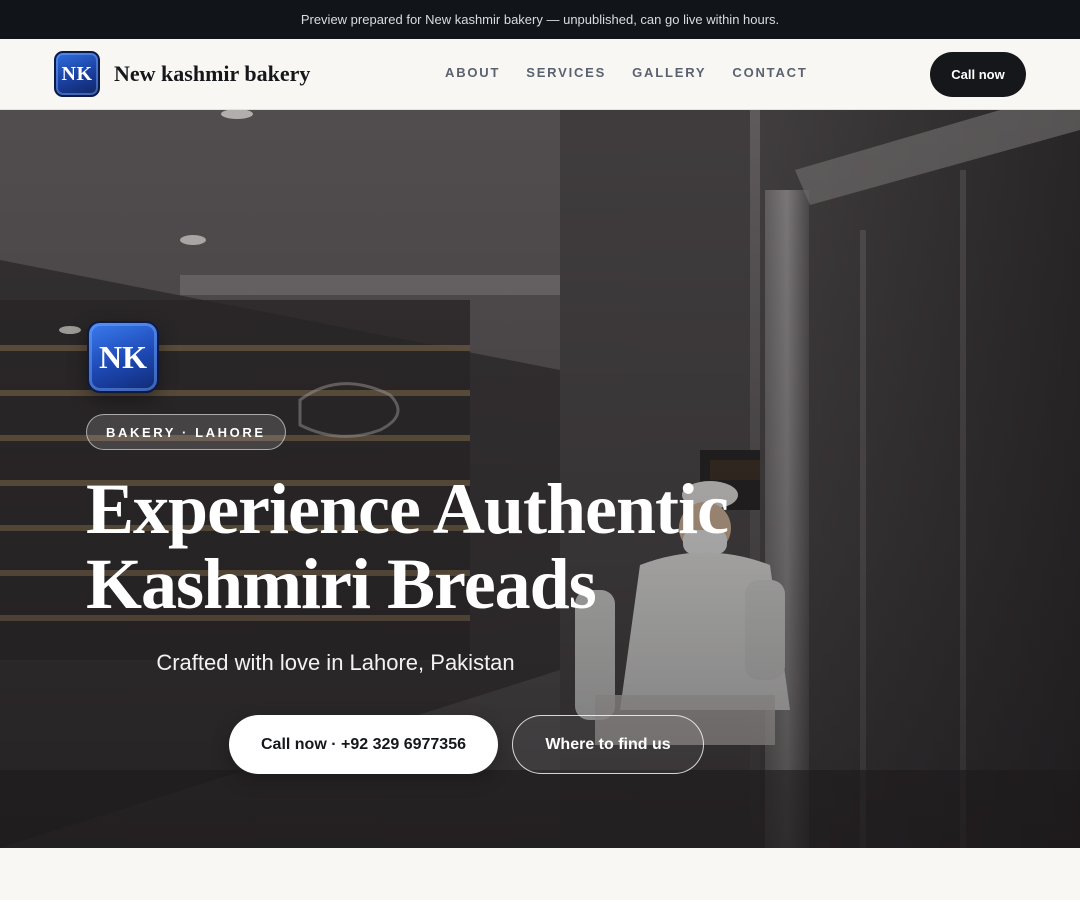  What do you see at coordinates (978, 74) in the screenshot?
I see `call-now-button: Call now` at bounding box center [978, 74].